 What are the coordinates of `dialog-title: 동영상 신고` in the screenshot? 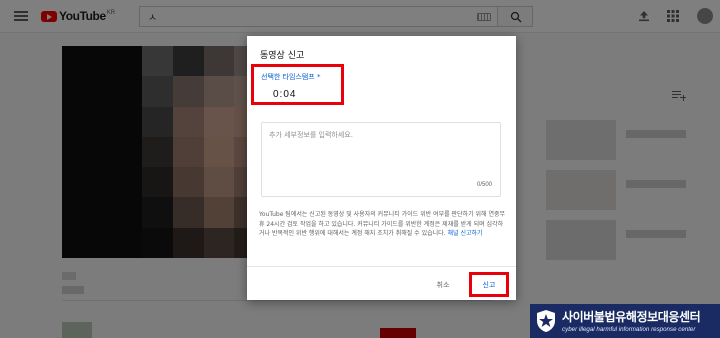 It's located at (282, 56).